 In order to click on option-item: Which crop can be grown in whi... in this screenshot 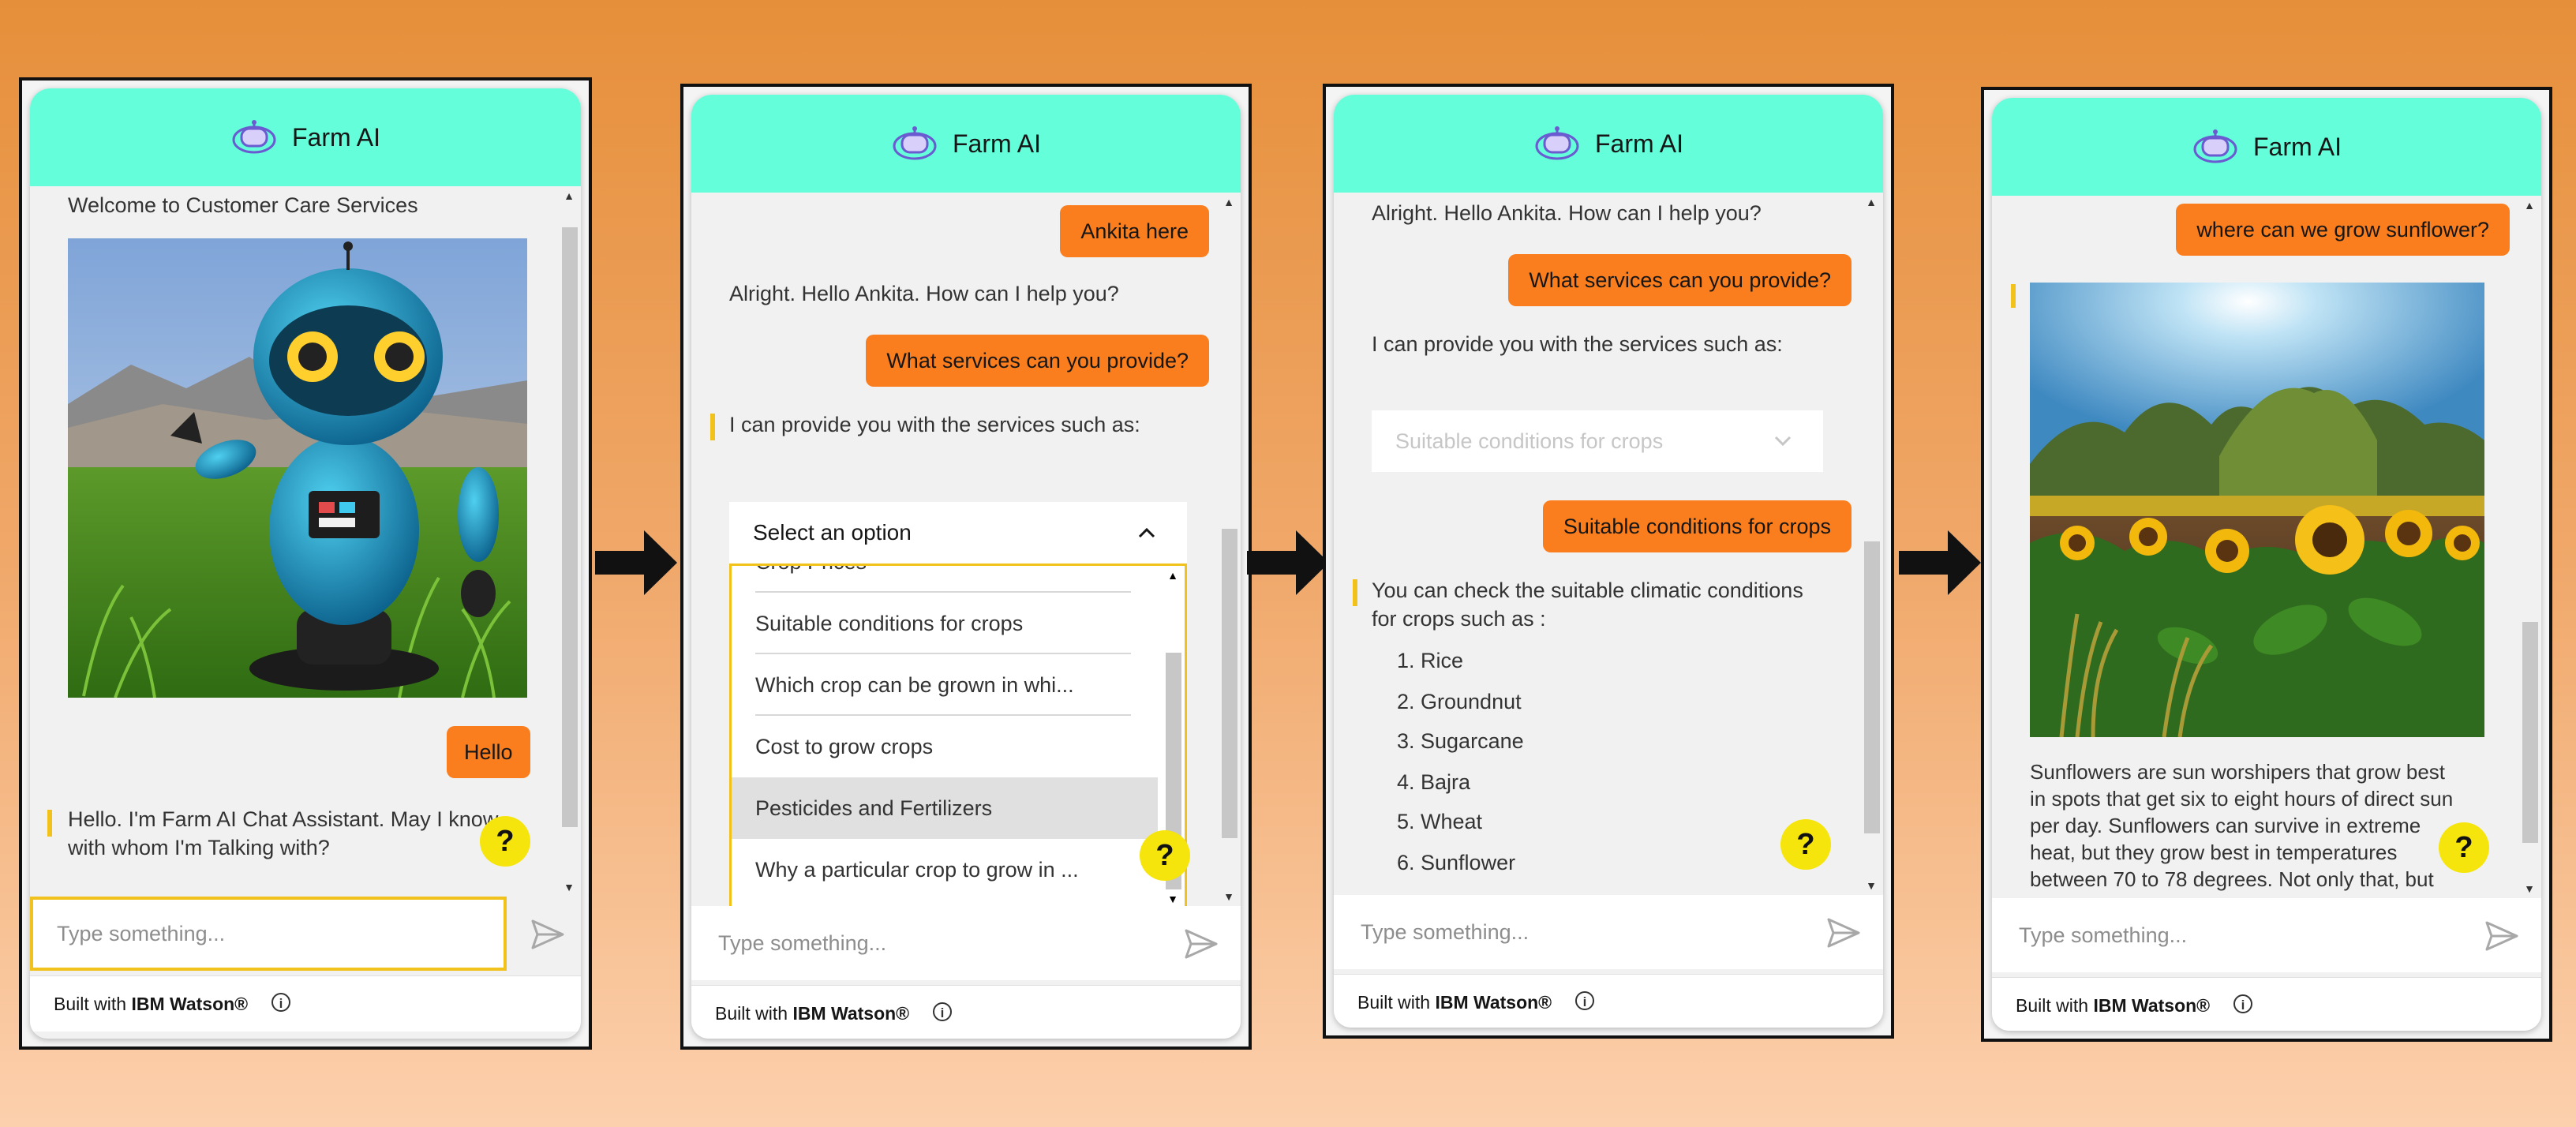, I will do `click(945, 685)`.